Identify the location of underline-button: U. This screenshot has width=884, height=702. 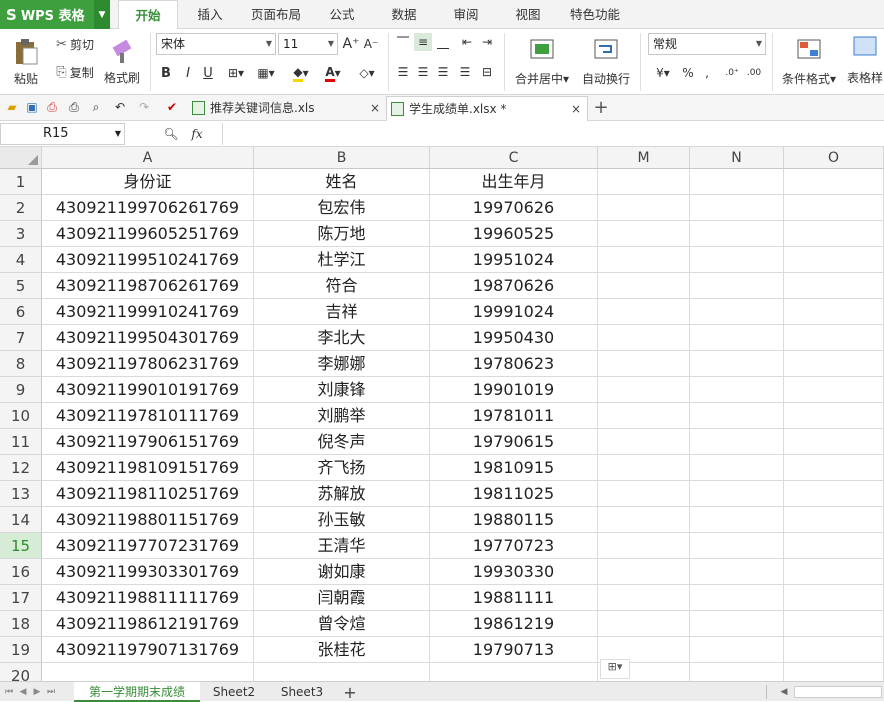
(208, 73).